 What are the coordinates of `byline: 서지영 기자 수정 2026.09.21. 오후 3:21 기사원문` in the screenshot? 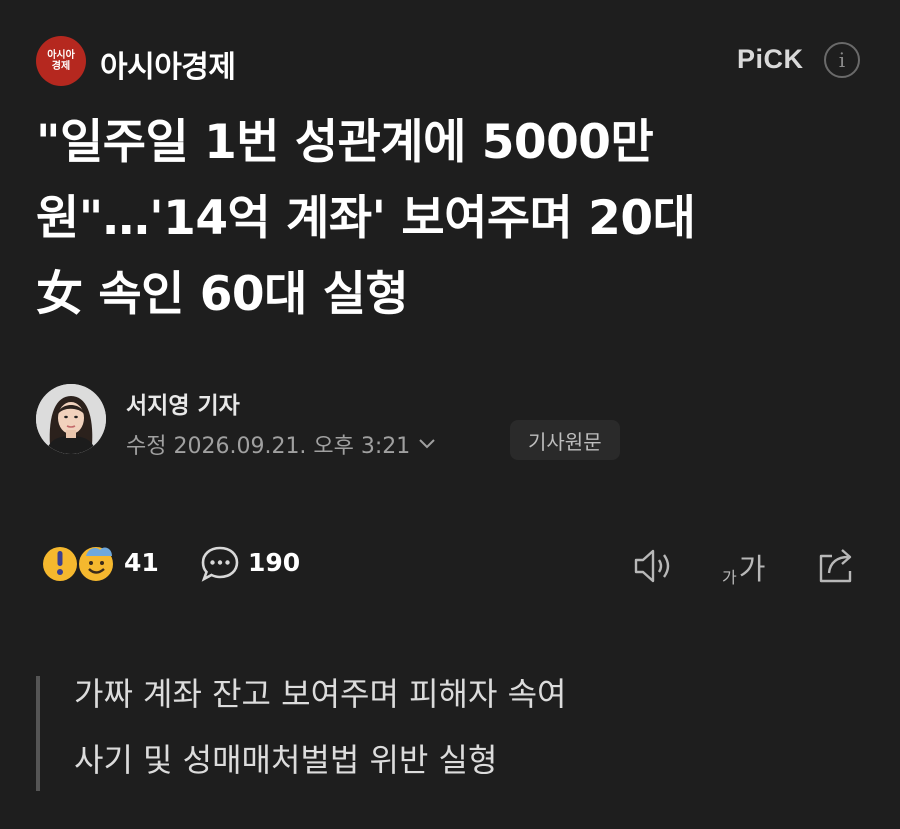 It's located at (451, 424).